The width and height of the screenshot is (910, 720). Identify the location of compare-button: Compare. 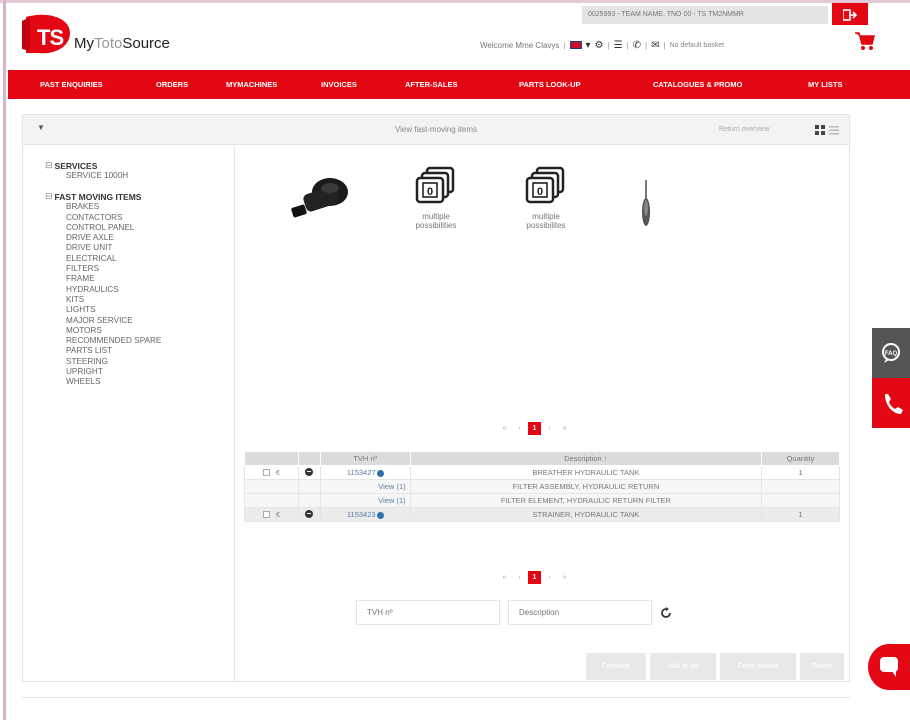
(616, 666).